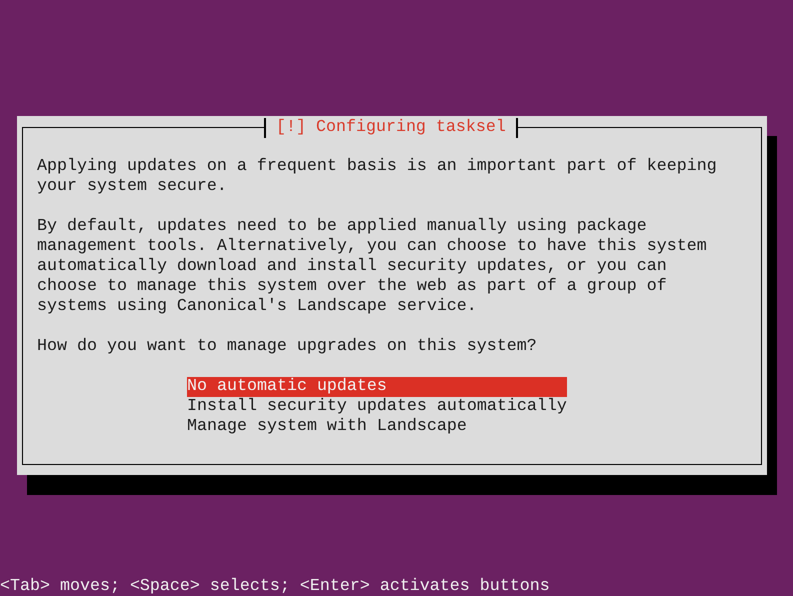  I want to click on option-item: No automatic updates, so click(377, 387).